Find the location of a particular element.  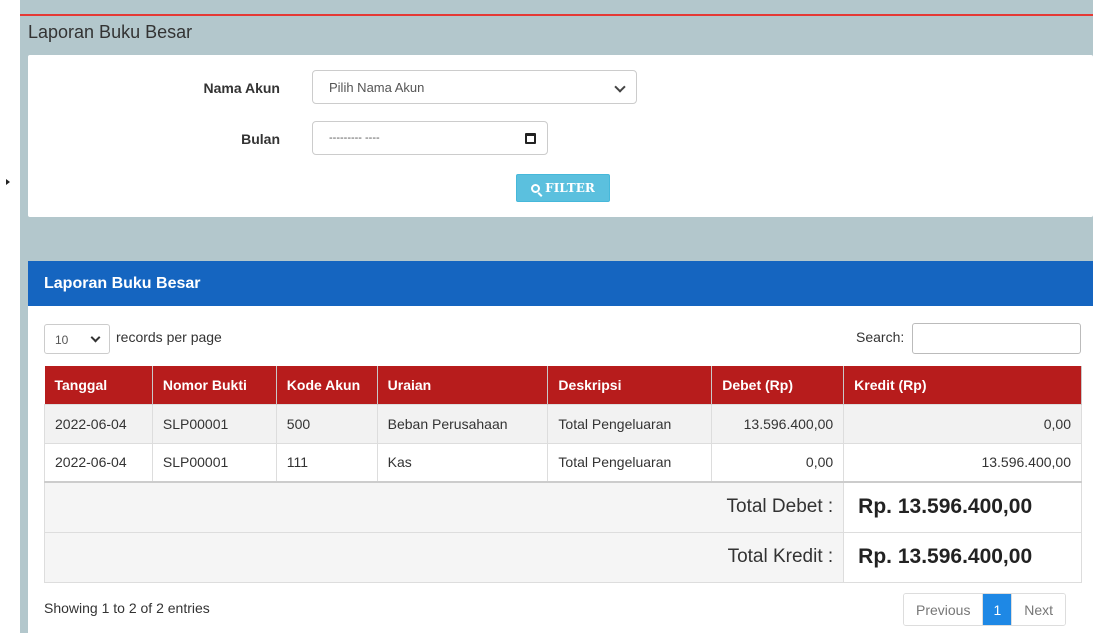

cell-kredit: 13.596.400,00 is located at coordinates (962, 462).